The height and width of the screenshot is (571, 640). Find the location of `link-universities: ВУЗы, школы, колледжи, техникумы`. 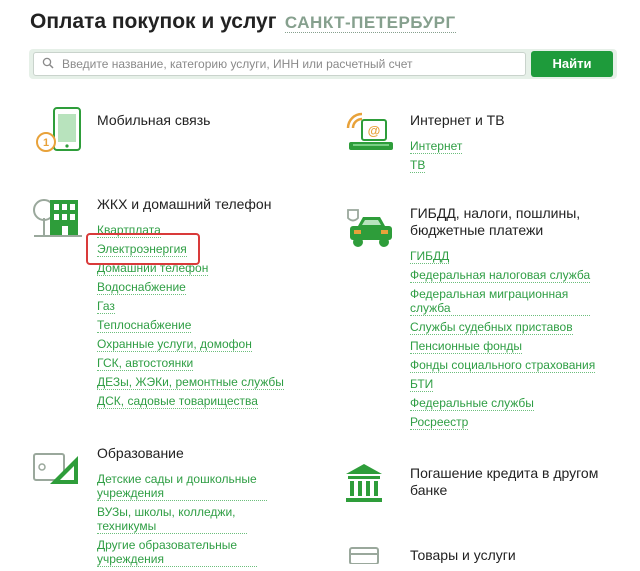

link-universities: ВУЗы, школы, колледжи, техникумы is located at coordinates (172, 519).